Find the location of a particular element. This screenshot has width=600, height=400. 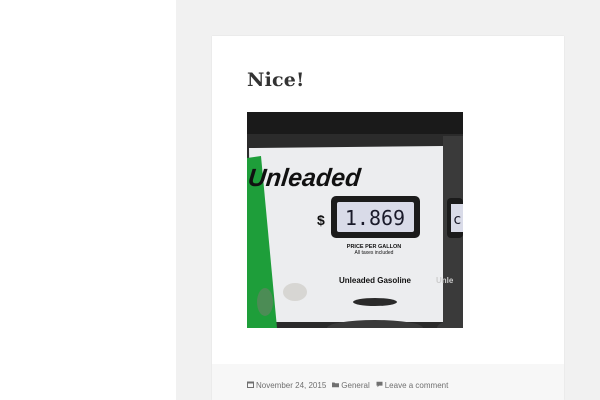

pump-grade-label: Unleaded Gasoline is located at coordinates (375, 280).